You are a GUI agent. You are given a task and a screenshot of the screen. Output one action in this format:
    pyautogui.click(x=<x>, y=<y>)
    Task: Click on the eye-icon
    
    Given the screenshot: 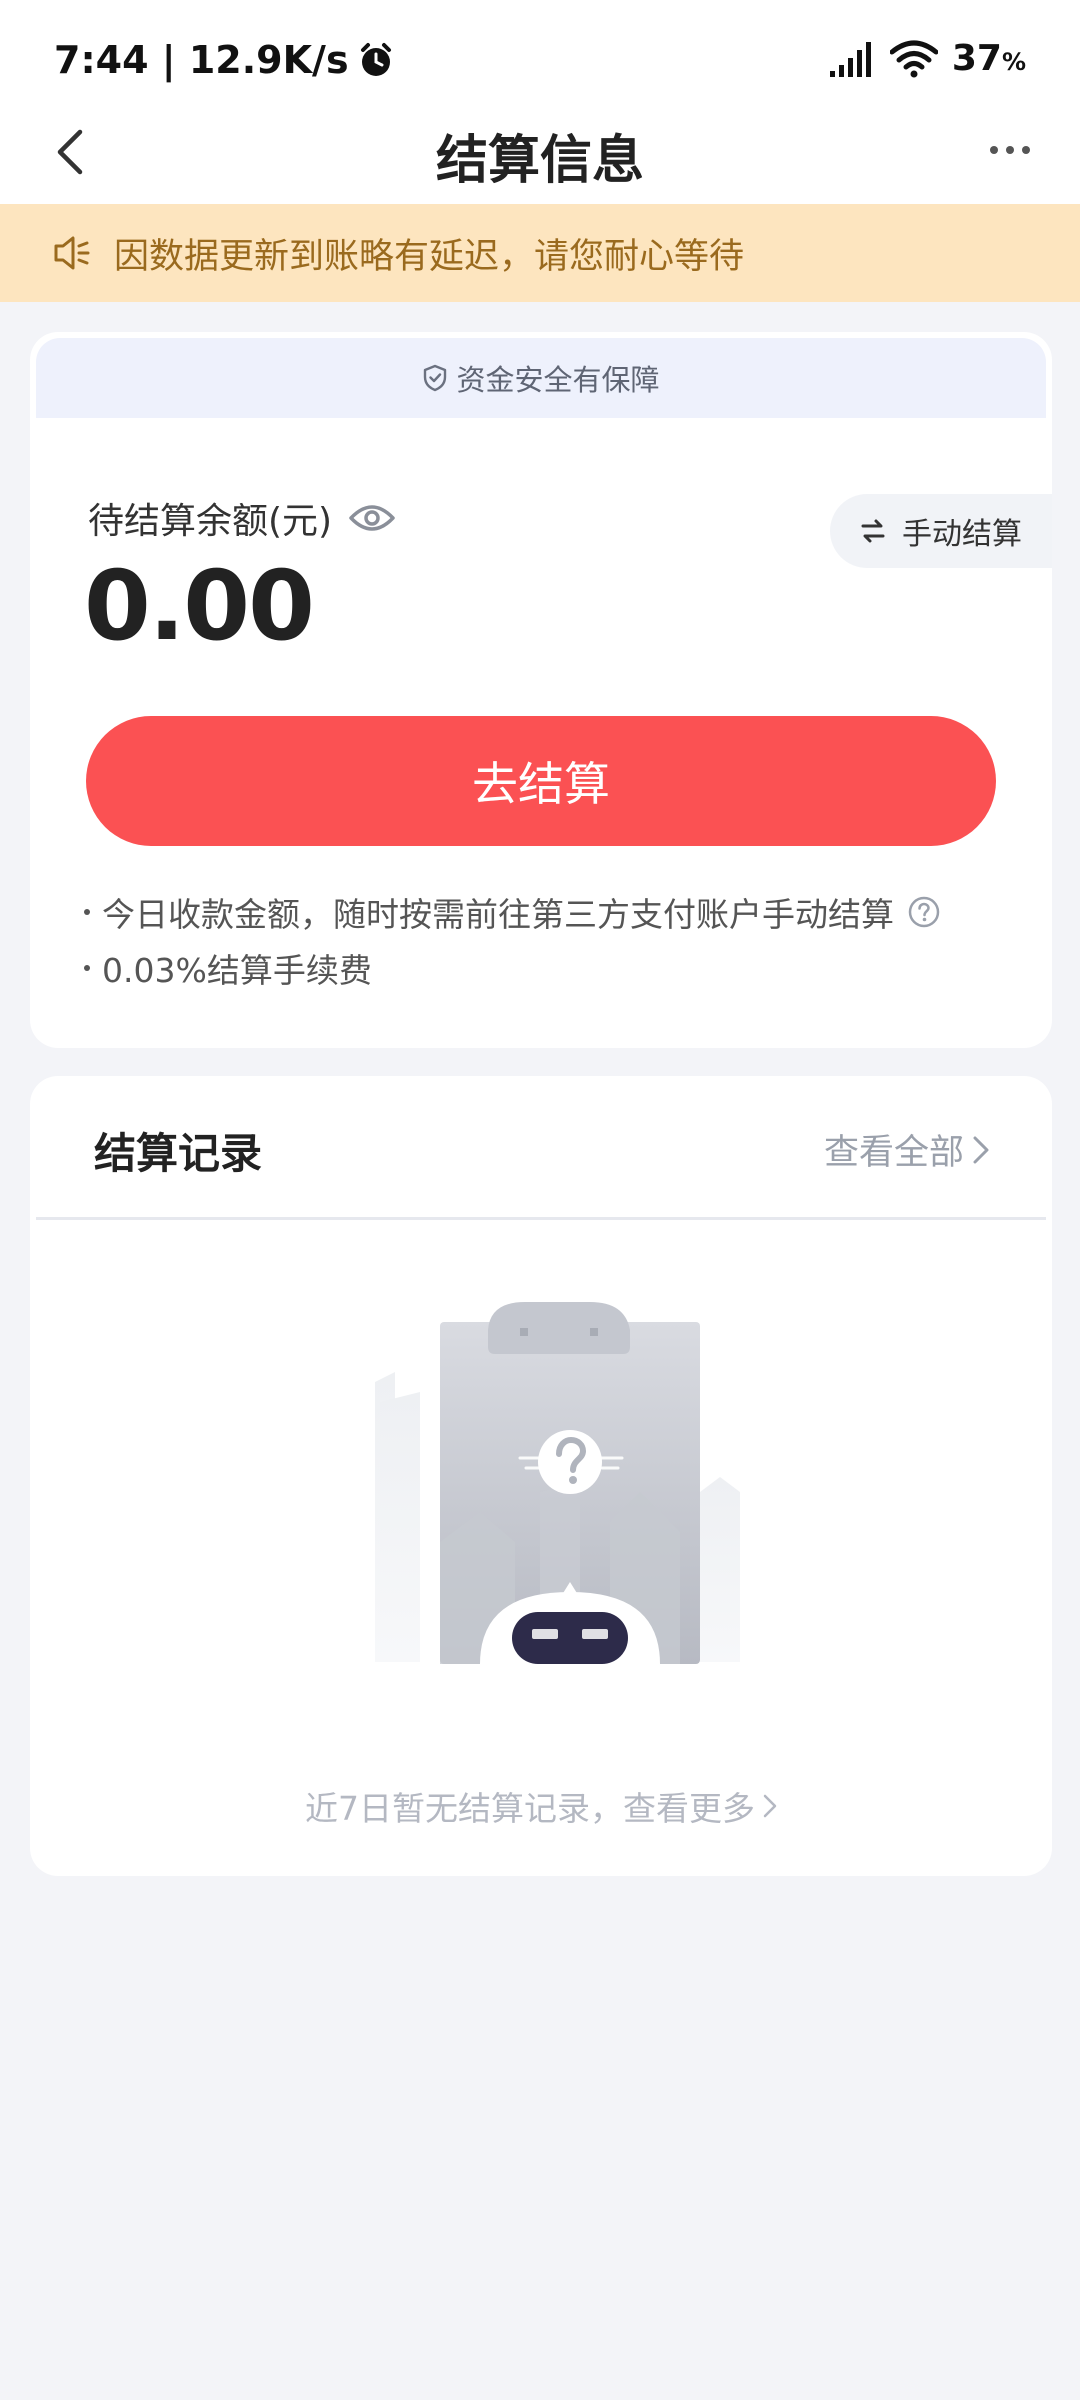 What is the action you would take?
    pyautogui.click(x=372, y=518)
    